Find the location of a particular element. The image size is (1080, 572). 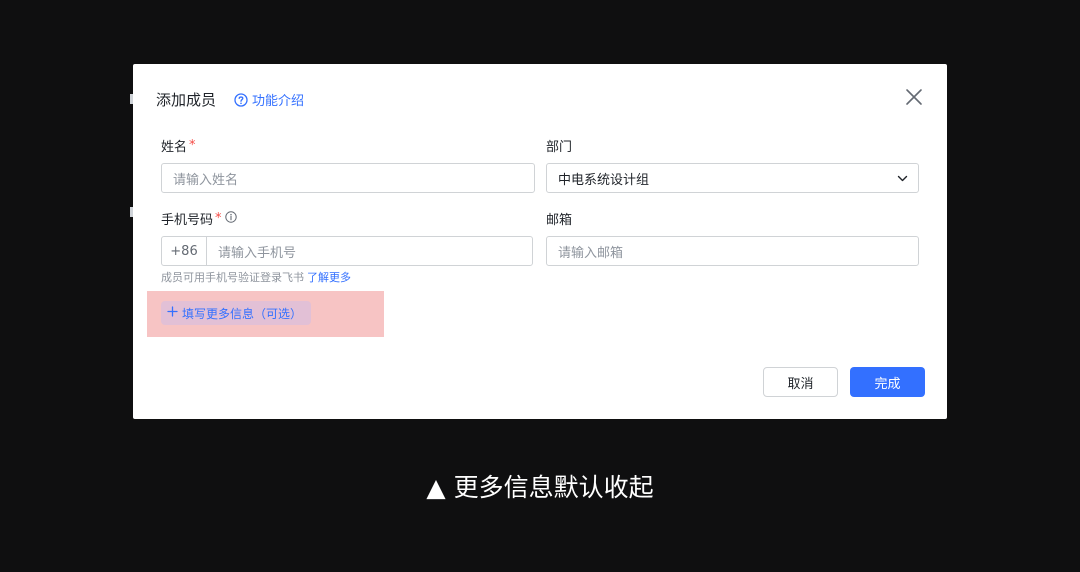

plus-icon is located at coordinates (172, 313).